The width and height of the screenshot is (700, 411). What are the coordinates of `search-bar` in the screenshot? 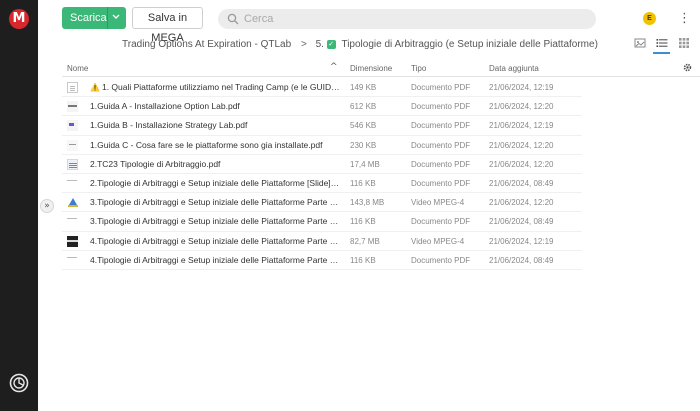 It's located at (407, 19).